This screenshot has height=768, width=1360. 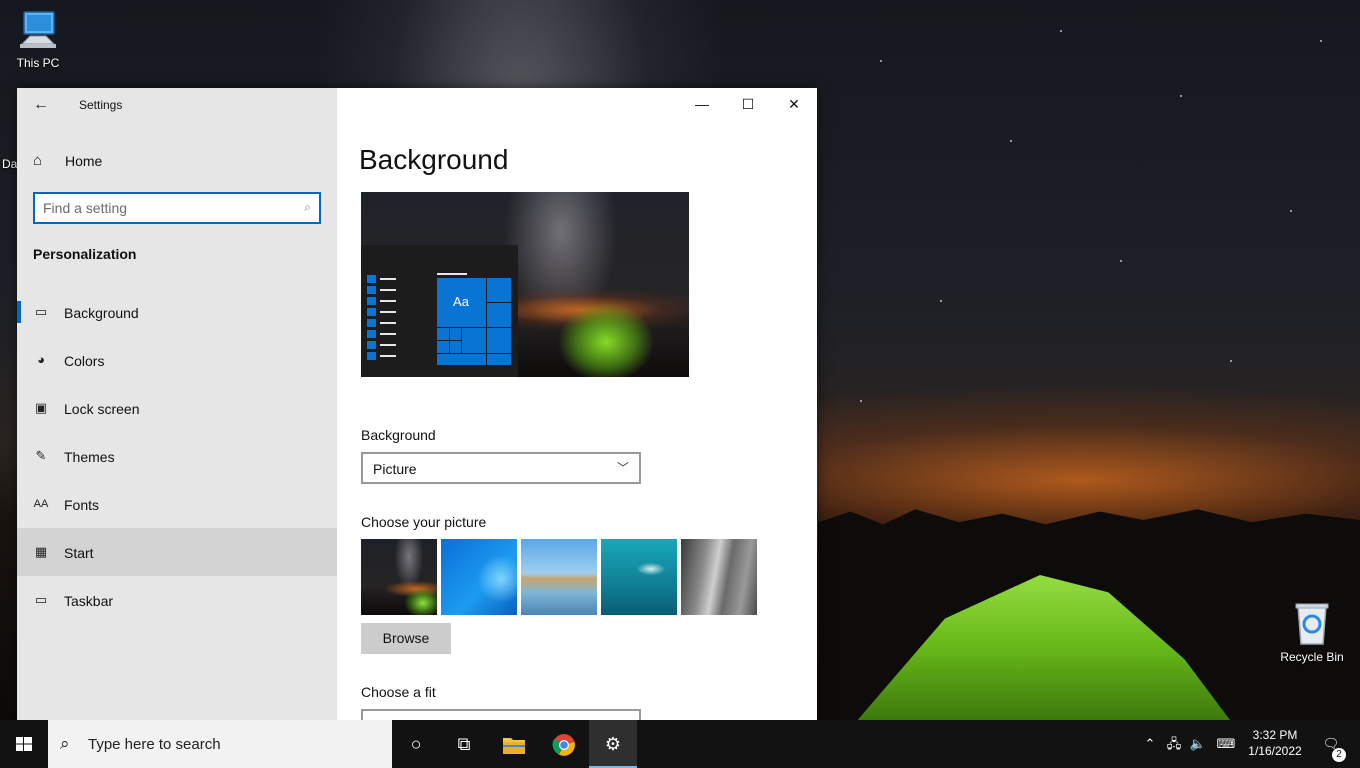 I want to click on minimize-button: —, so click(x=702, y=104).